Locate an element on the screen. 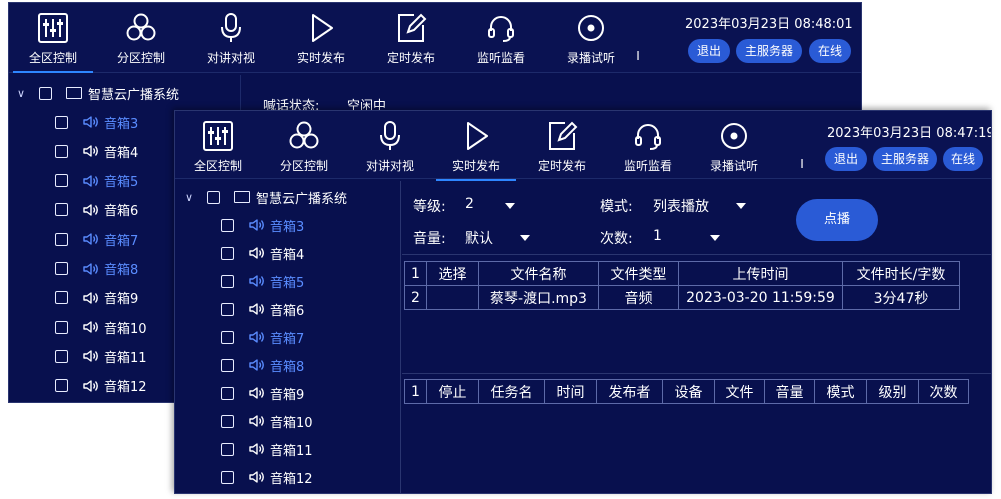  level-select: 2 is located at coordinates (469, 204).